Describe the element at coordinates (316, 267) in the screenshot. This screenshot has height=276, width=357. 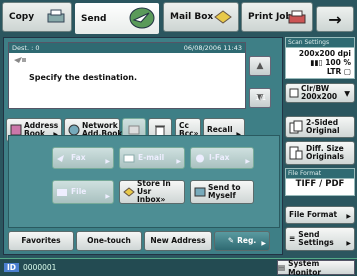
I see `system-monitor-button: ▤ System Monitor` at that location.